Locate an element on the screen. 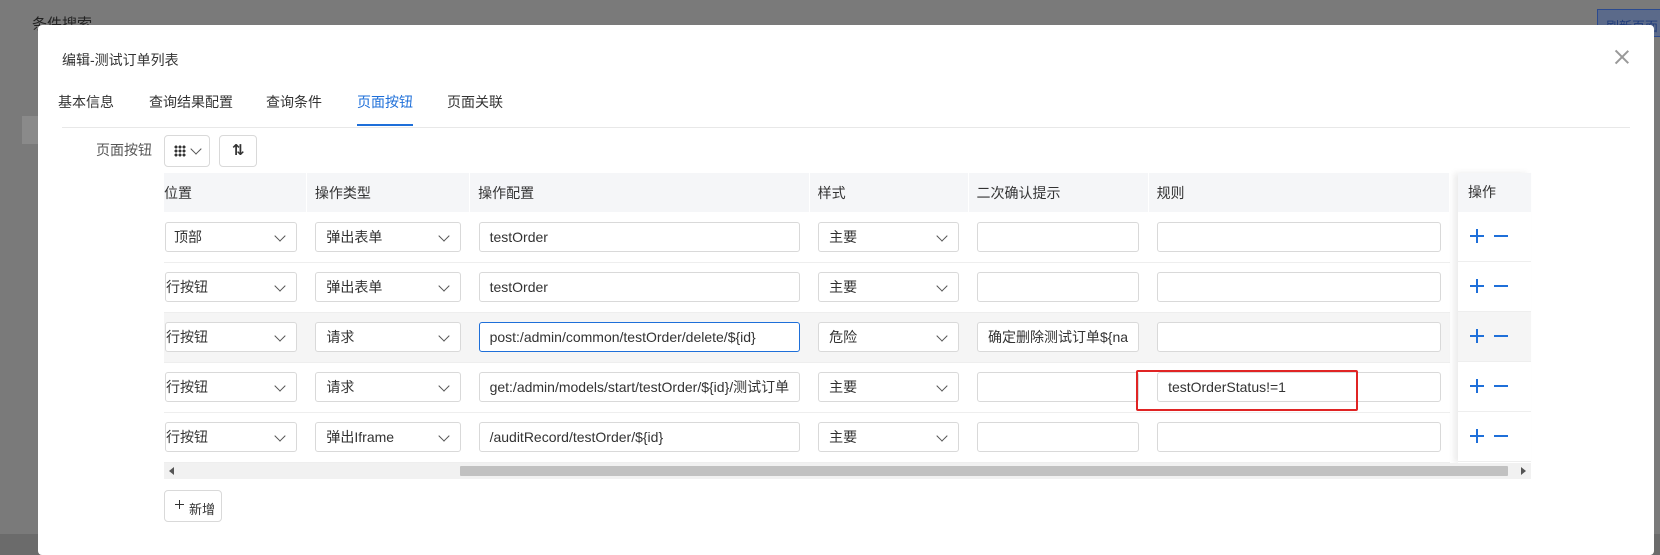  grid-icon is located at coordinates (180, 151).